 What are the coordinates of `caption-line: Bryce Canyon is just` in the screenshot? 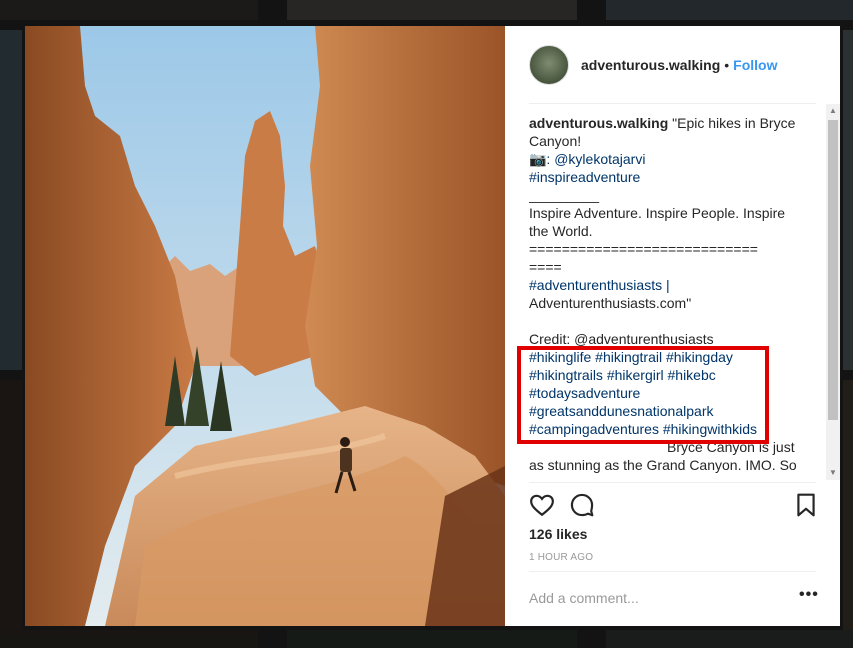 It's located at (731, 447).